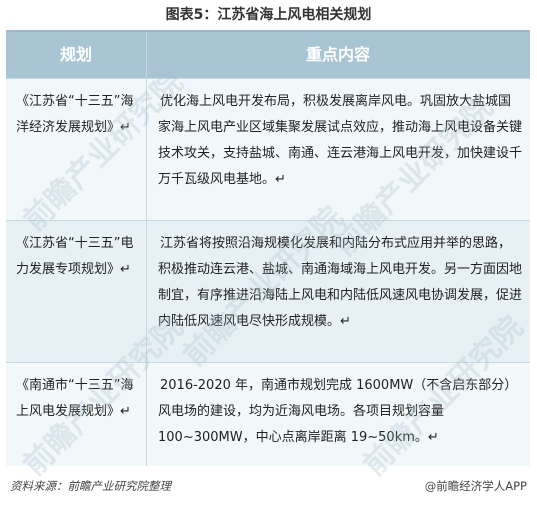 The height and width of the screenshot is (508, 537). I want to click on page-title: 图表5：江苏省海上风电相关规划, so click(268, 15).